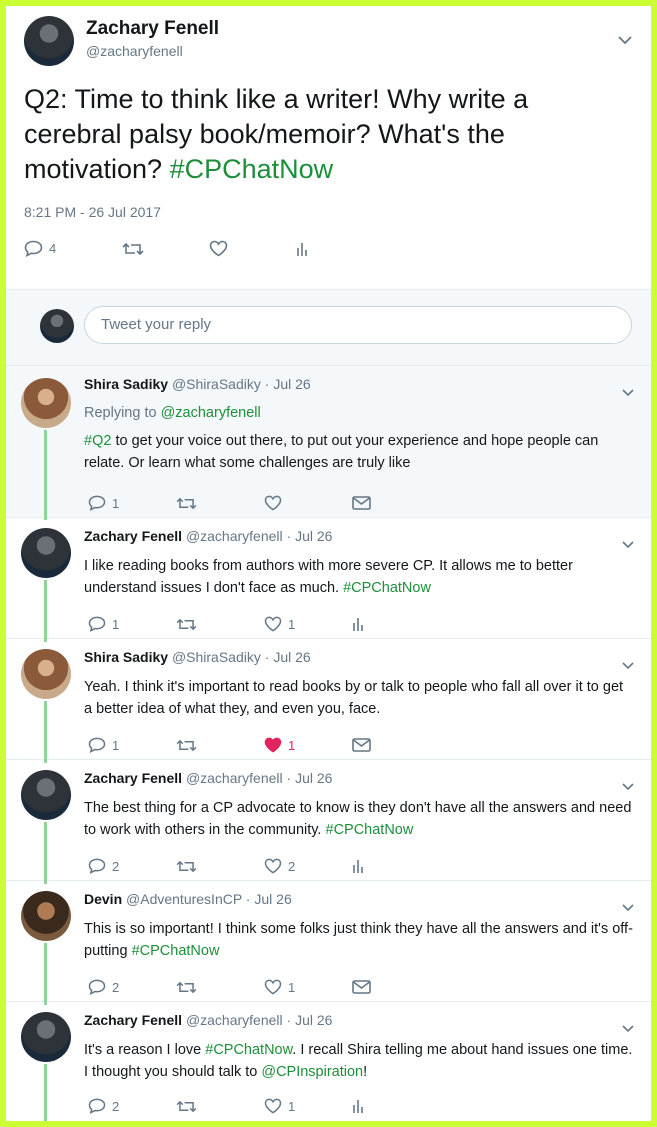  What do you see at coordinates (308, 866) in the screenshot?
I see `like-button: 2` at bounding box center [308, 866].